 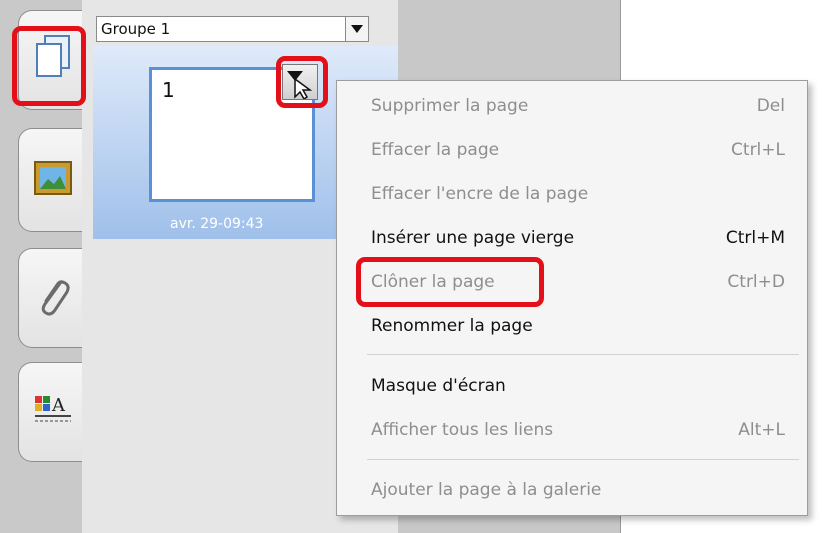 I want to click on menu-item-label: Ajouter la page à la galerie, so click(x=486, y=490).